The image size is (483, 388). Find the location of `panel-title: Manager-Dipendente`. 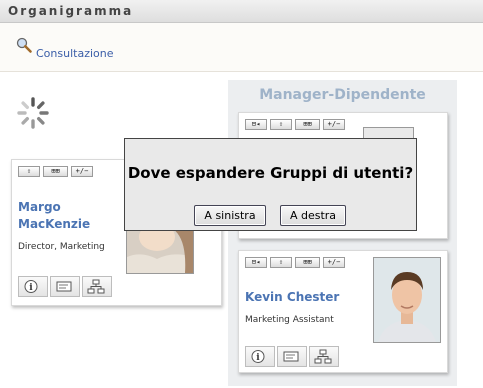

panel-title: Manager-Dipendente is located at coordinates (342, 95).